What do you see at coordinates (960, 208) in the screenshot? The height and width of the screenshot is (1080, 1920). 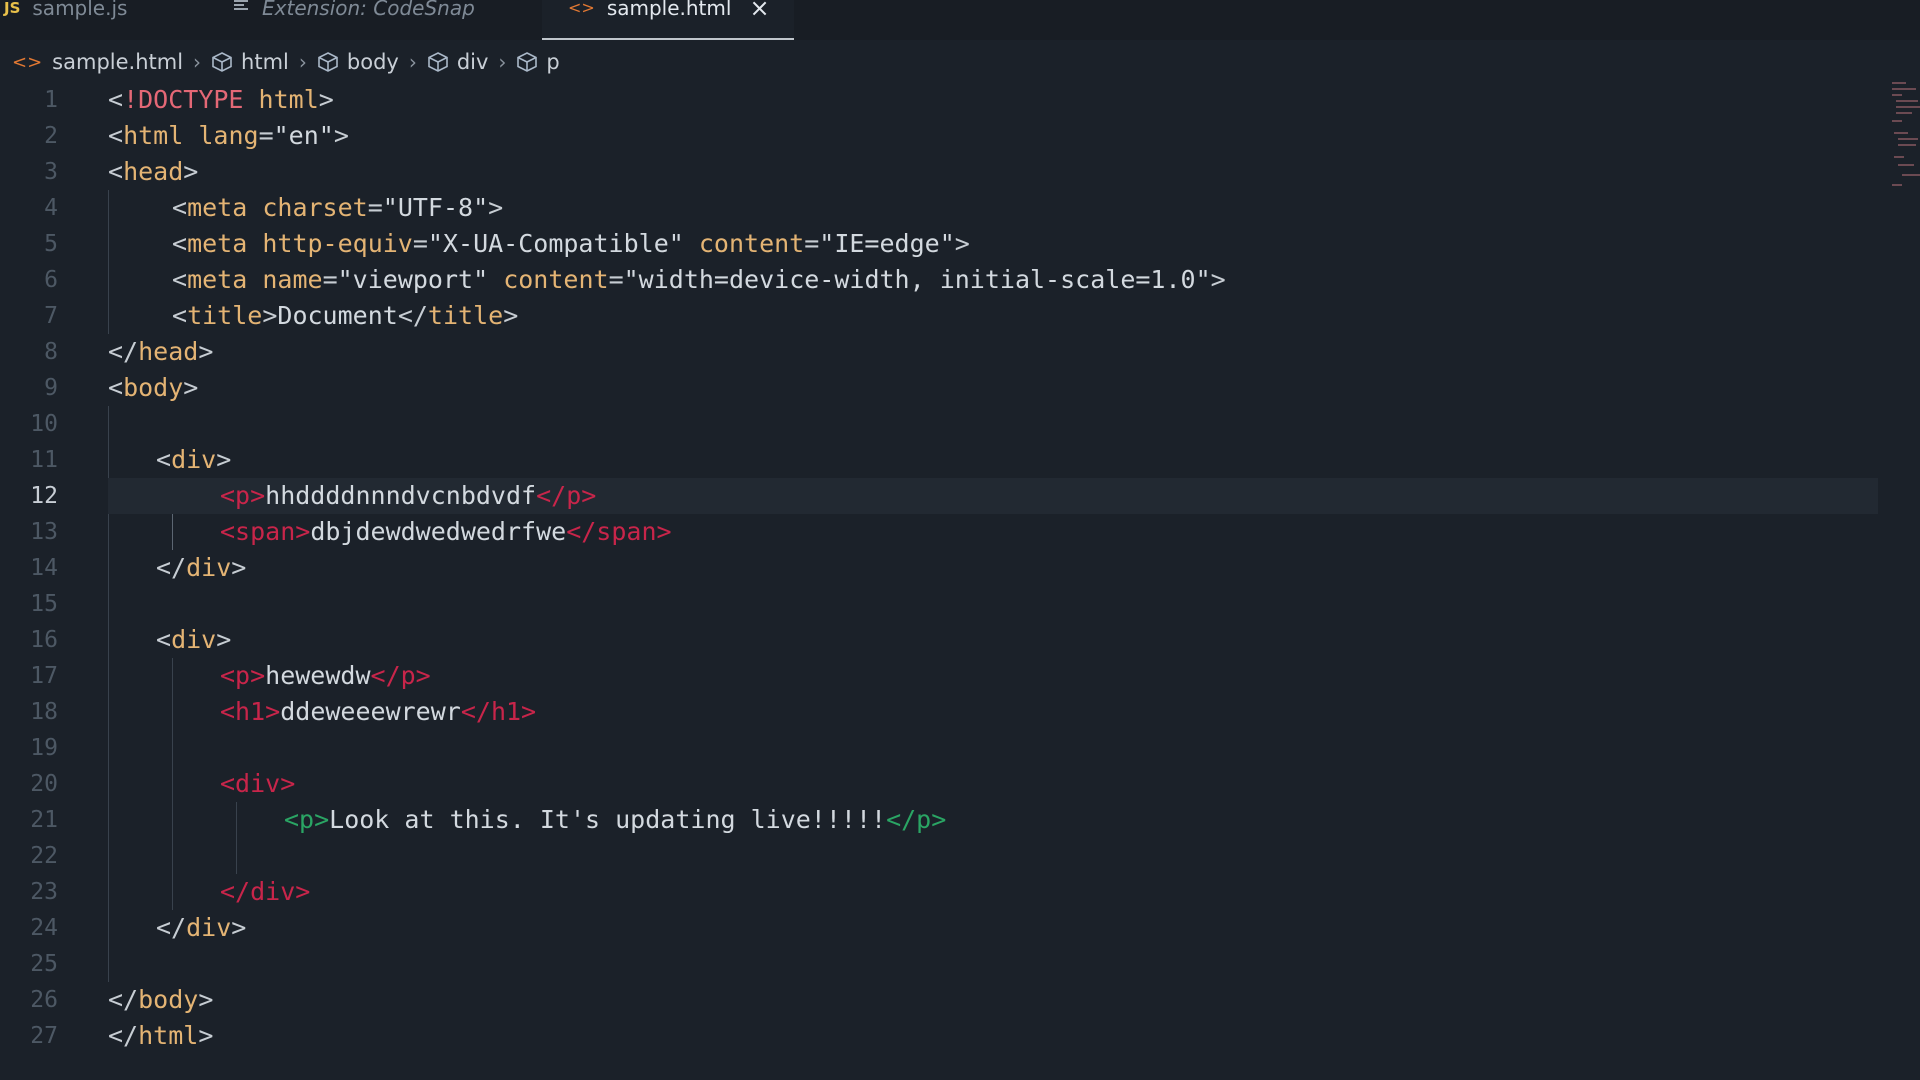 I see `code-line: 4 <meta charset="UTF-8">` at bounding box center [960, 208].